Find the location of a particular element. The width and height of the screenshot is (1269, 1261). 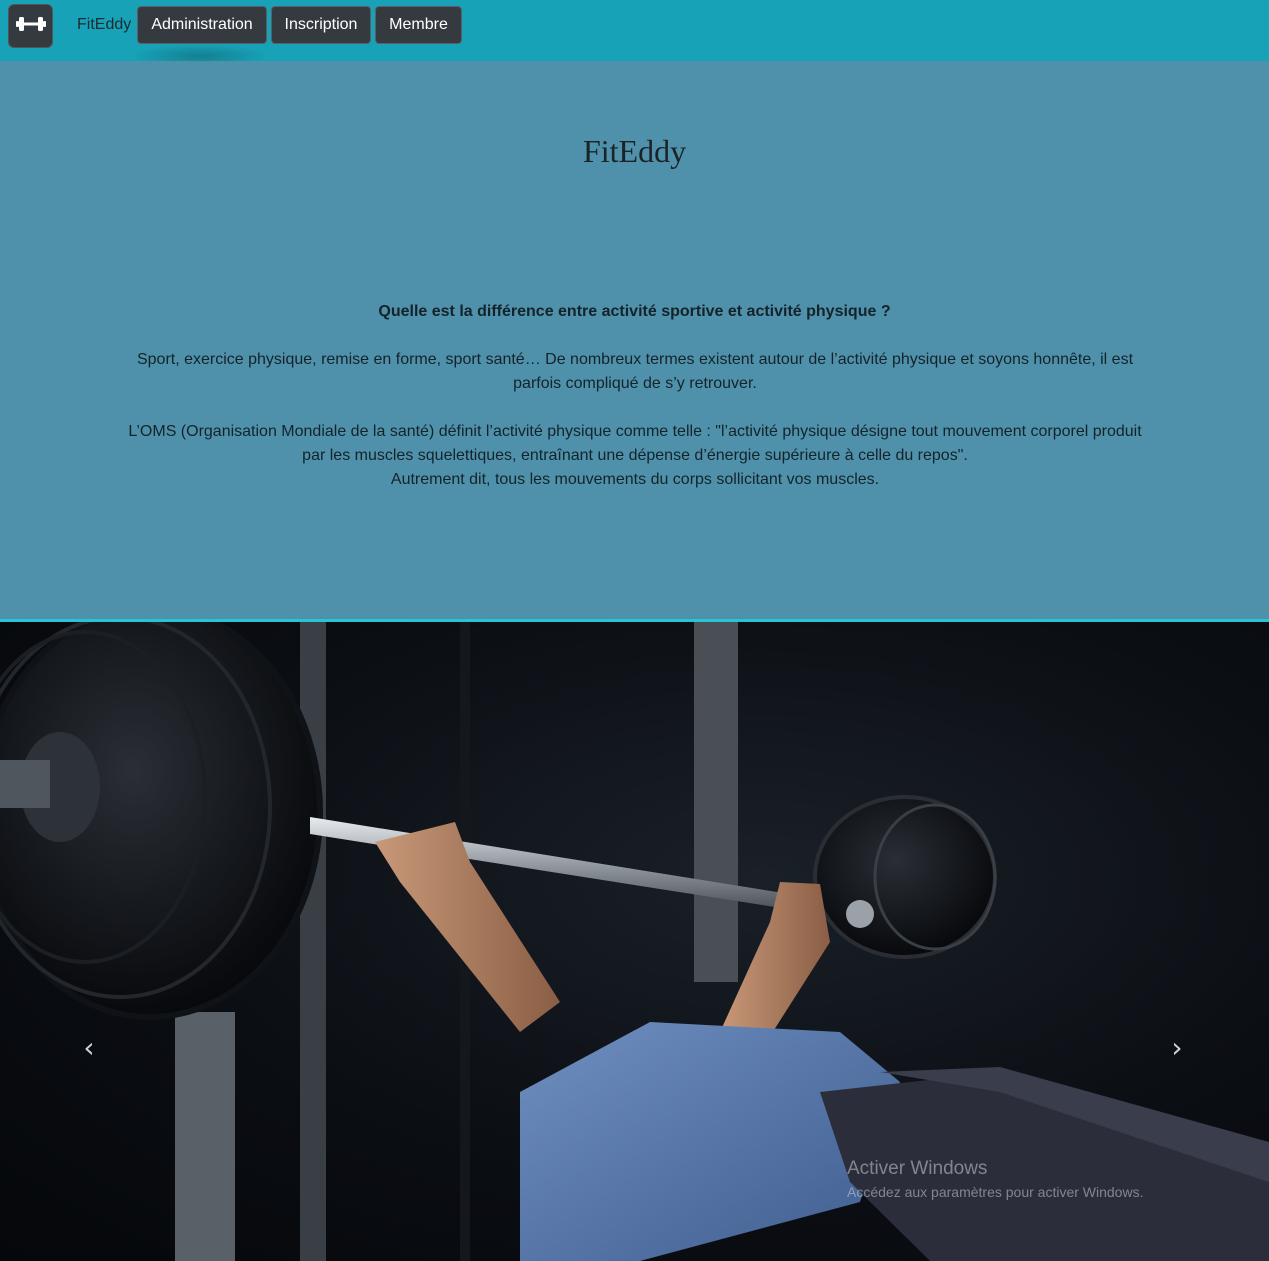

carousel-prev-button: ‹ is located at coordinates (89, 1047).